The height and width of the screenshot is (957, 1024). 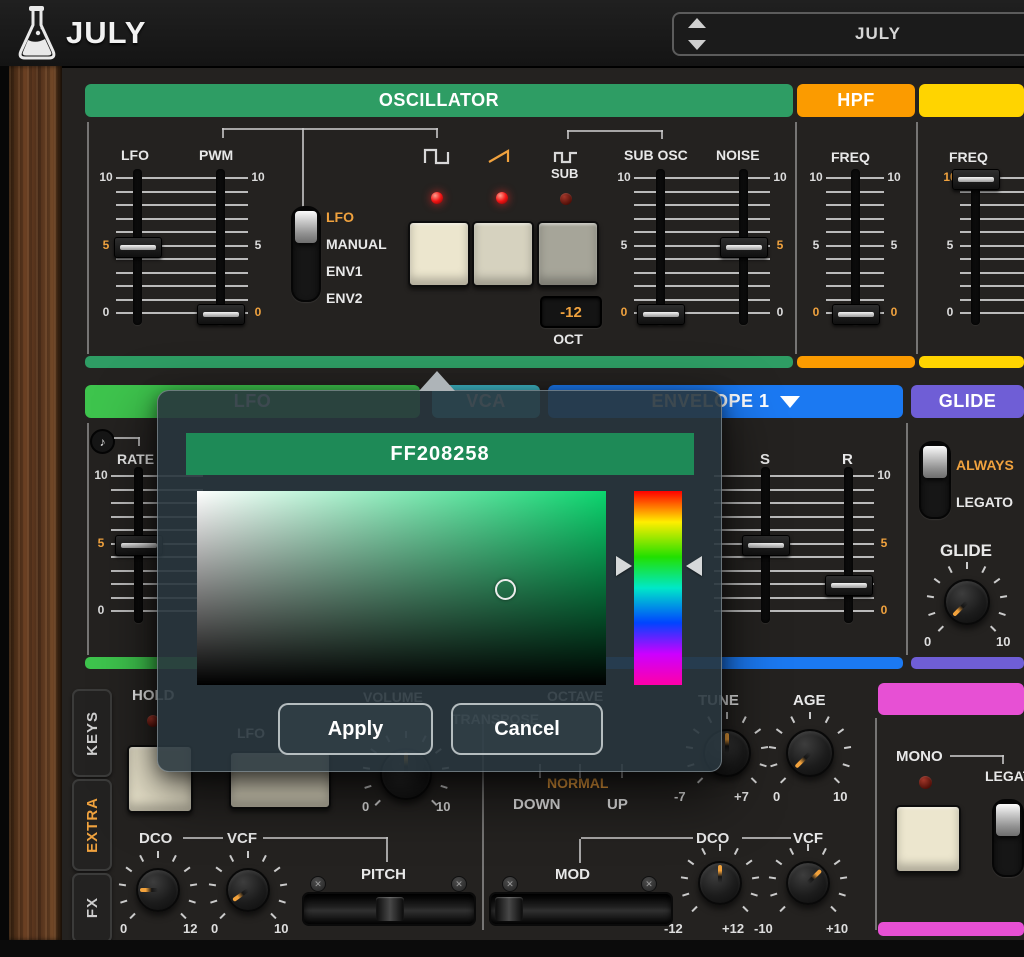 I want to click on mod-vcf-knob, so click(x=808, y=877).